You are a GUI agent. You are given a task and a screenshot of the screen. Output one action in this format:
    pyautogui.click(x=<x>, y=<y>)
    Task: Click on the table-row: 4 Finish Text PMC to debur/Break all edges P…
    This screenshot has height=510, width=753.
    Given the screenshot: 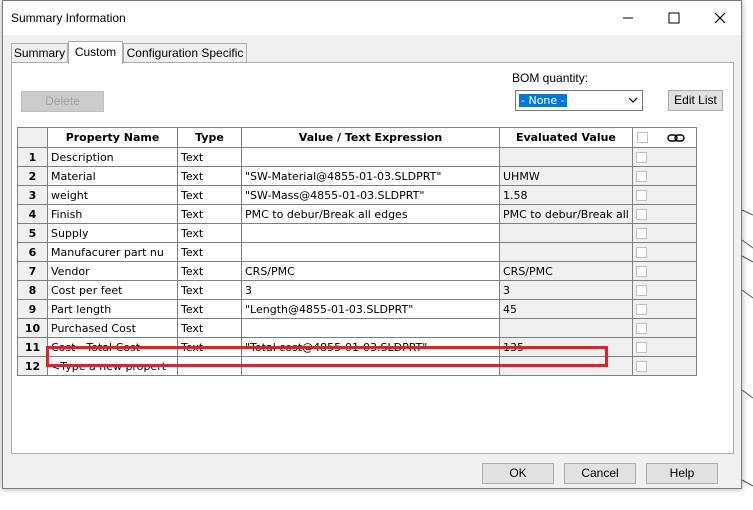 What is the action you would take?
    pyautogui.click(x=357, y=214)
    